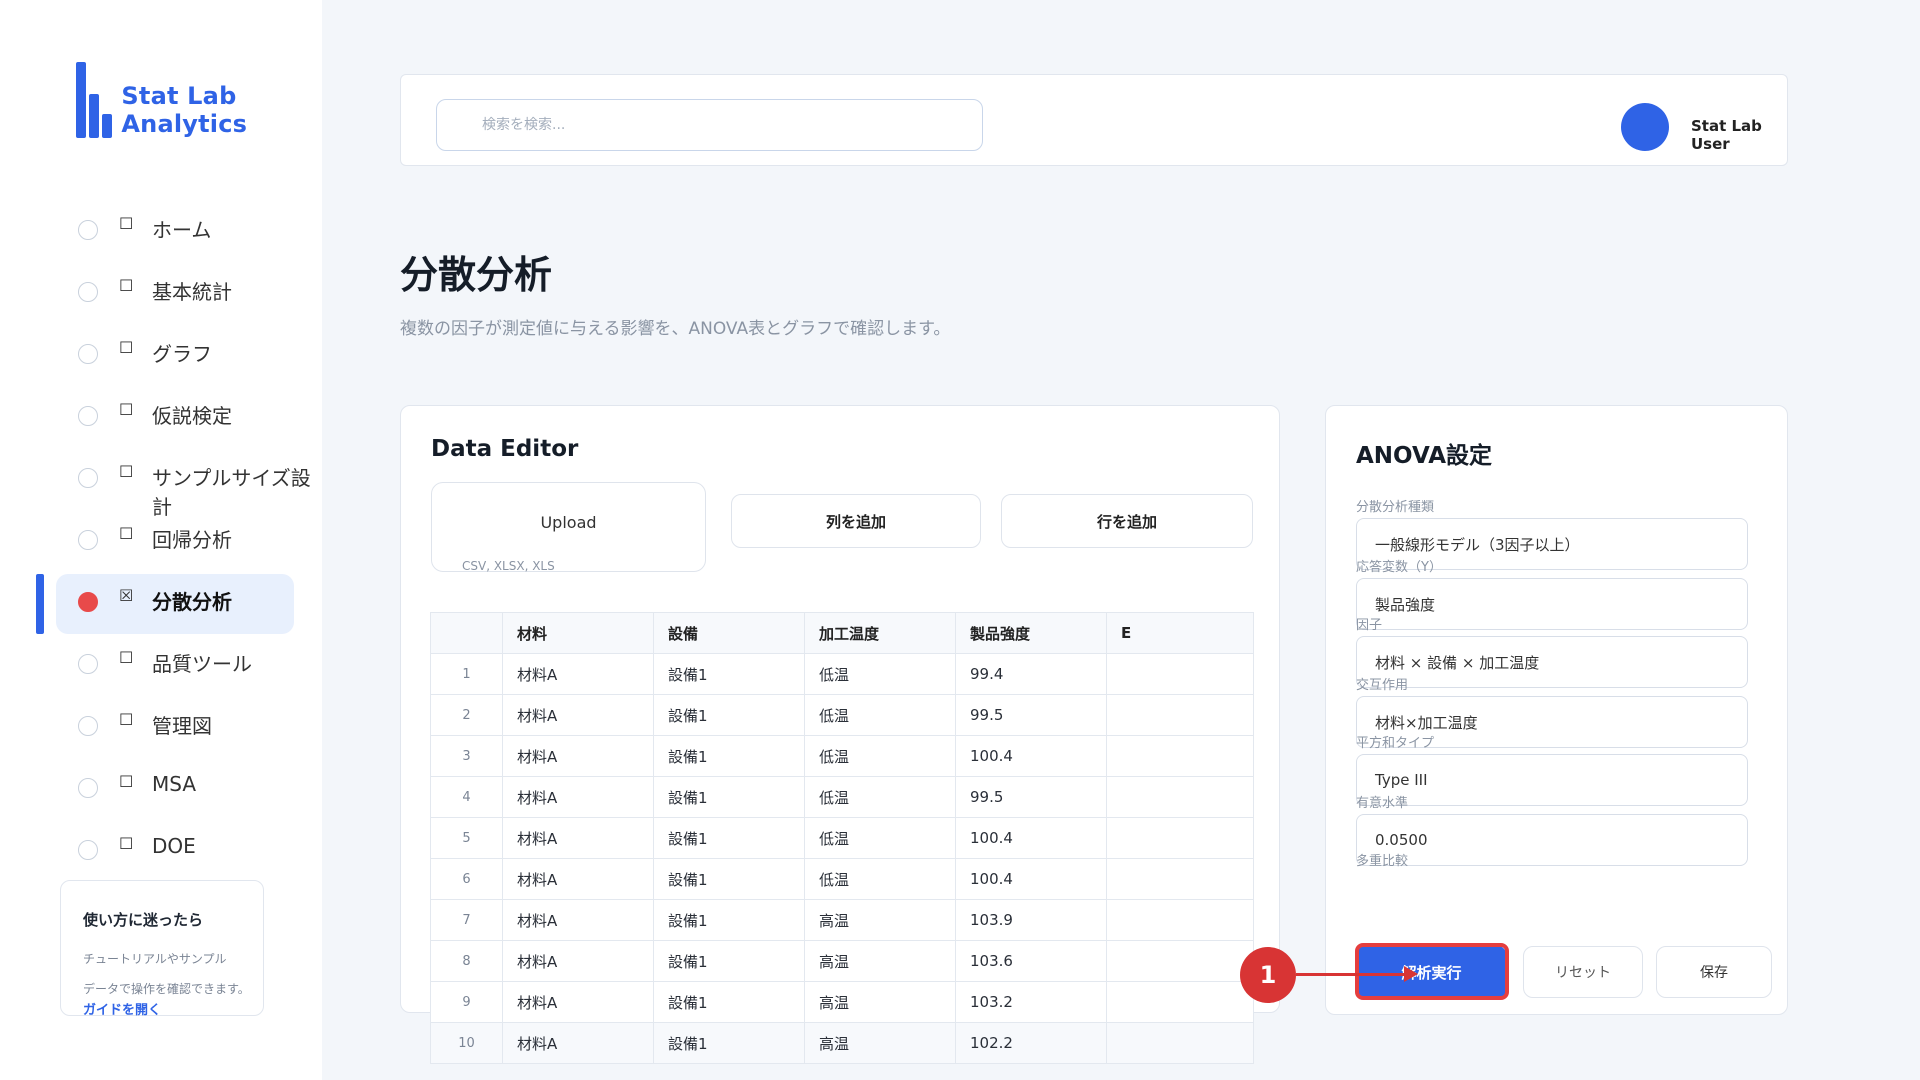 Image resolution: width=1920 pixels, height=1080 pixels. I want to click on field-label: 応答変数（Y）, so click(1399, 567).